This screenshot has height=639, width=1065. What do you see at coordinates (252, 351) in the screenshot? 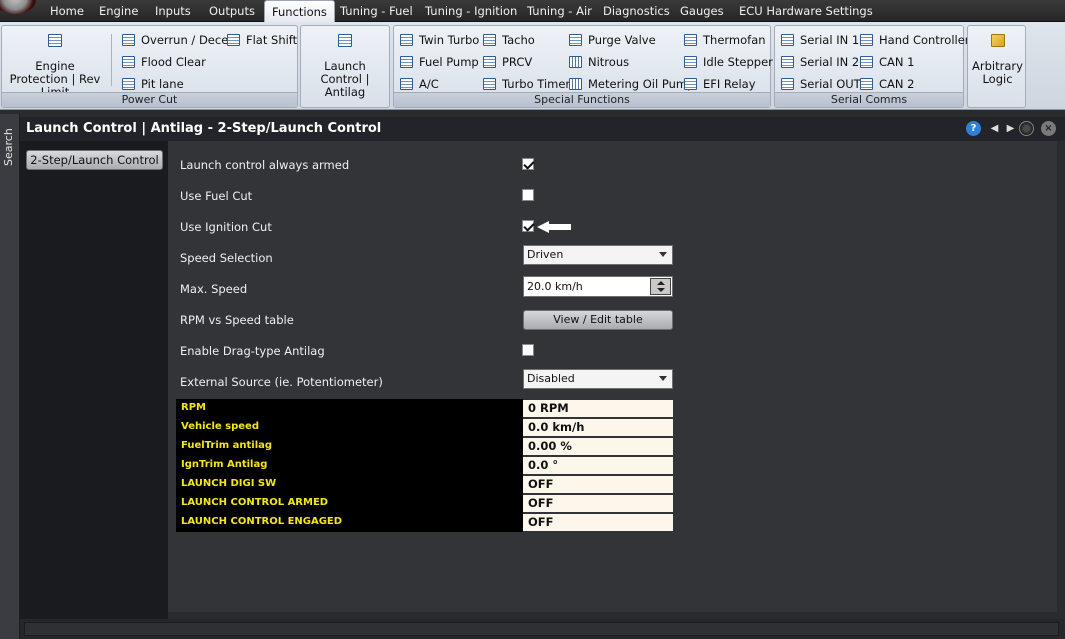
I see `drag-antilag-label: Enable Drag-type Antilag` at bounding box center [252, 351].